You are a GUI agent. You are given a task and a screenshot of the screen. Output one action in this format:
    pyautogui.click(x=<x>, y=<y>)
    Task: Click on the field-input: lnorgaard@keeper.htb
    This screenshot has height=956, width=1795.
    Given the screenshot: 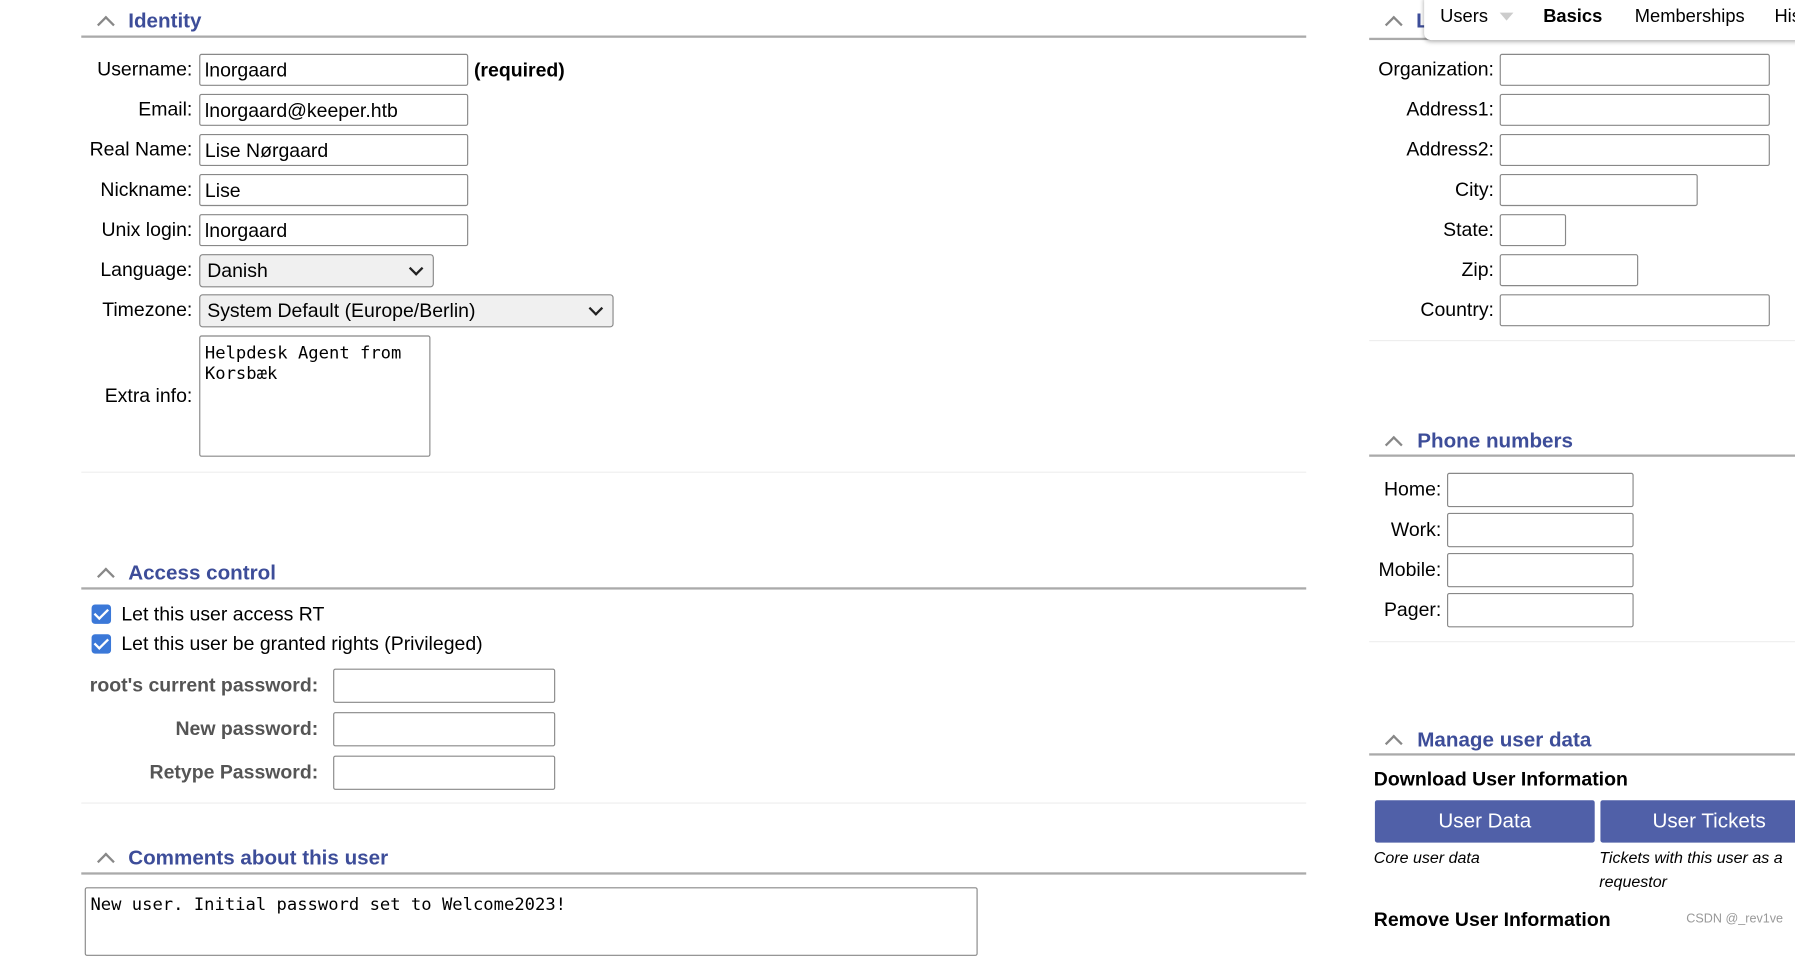 What is the action you would take?
    pyautogui.click(x=334, y=109)
    